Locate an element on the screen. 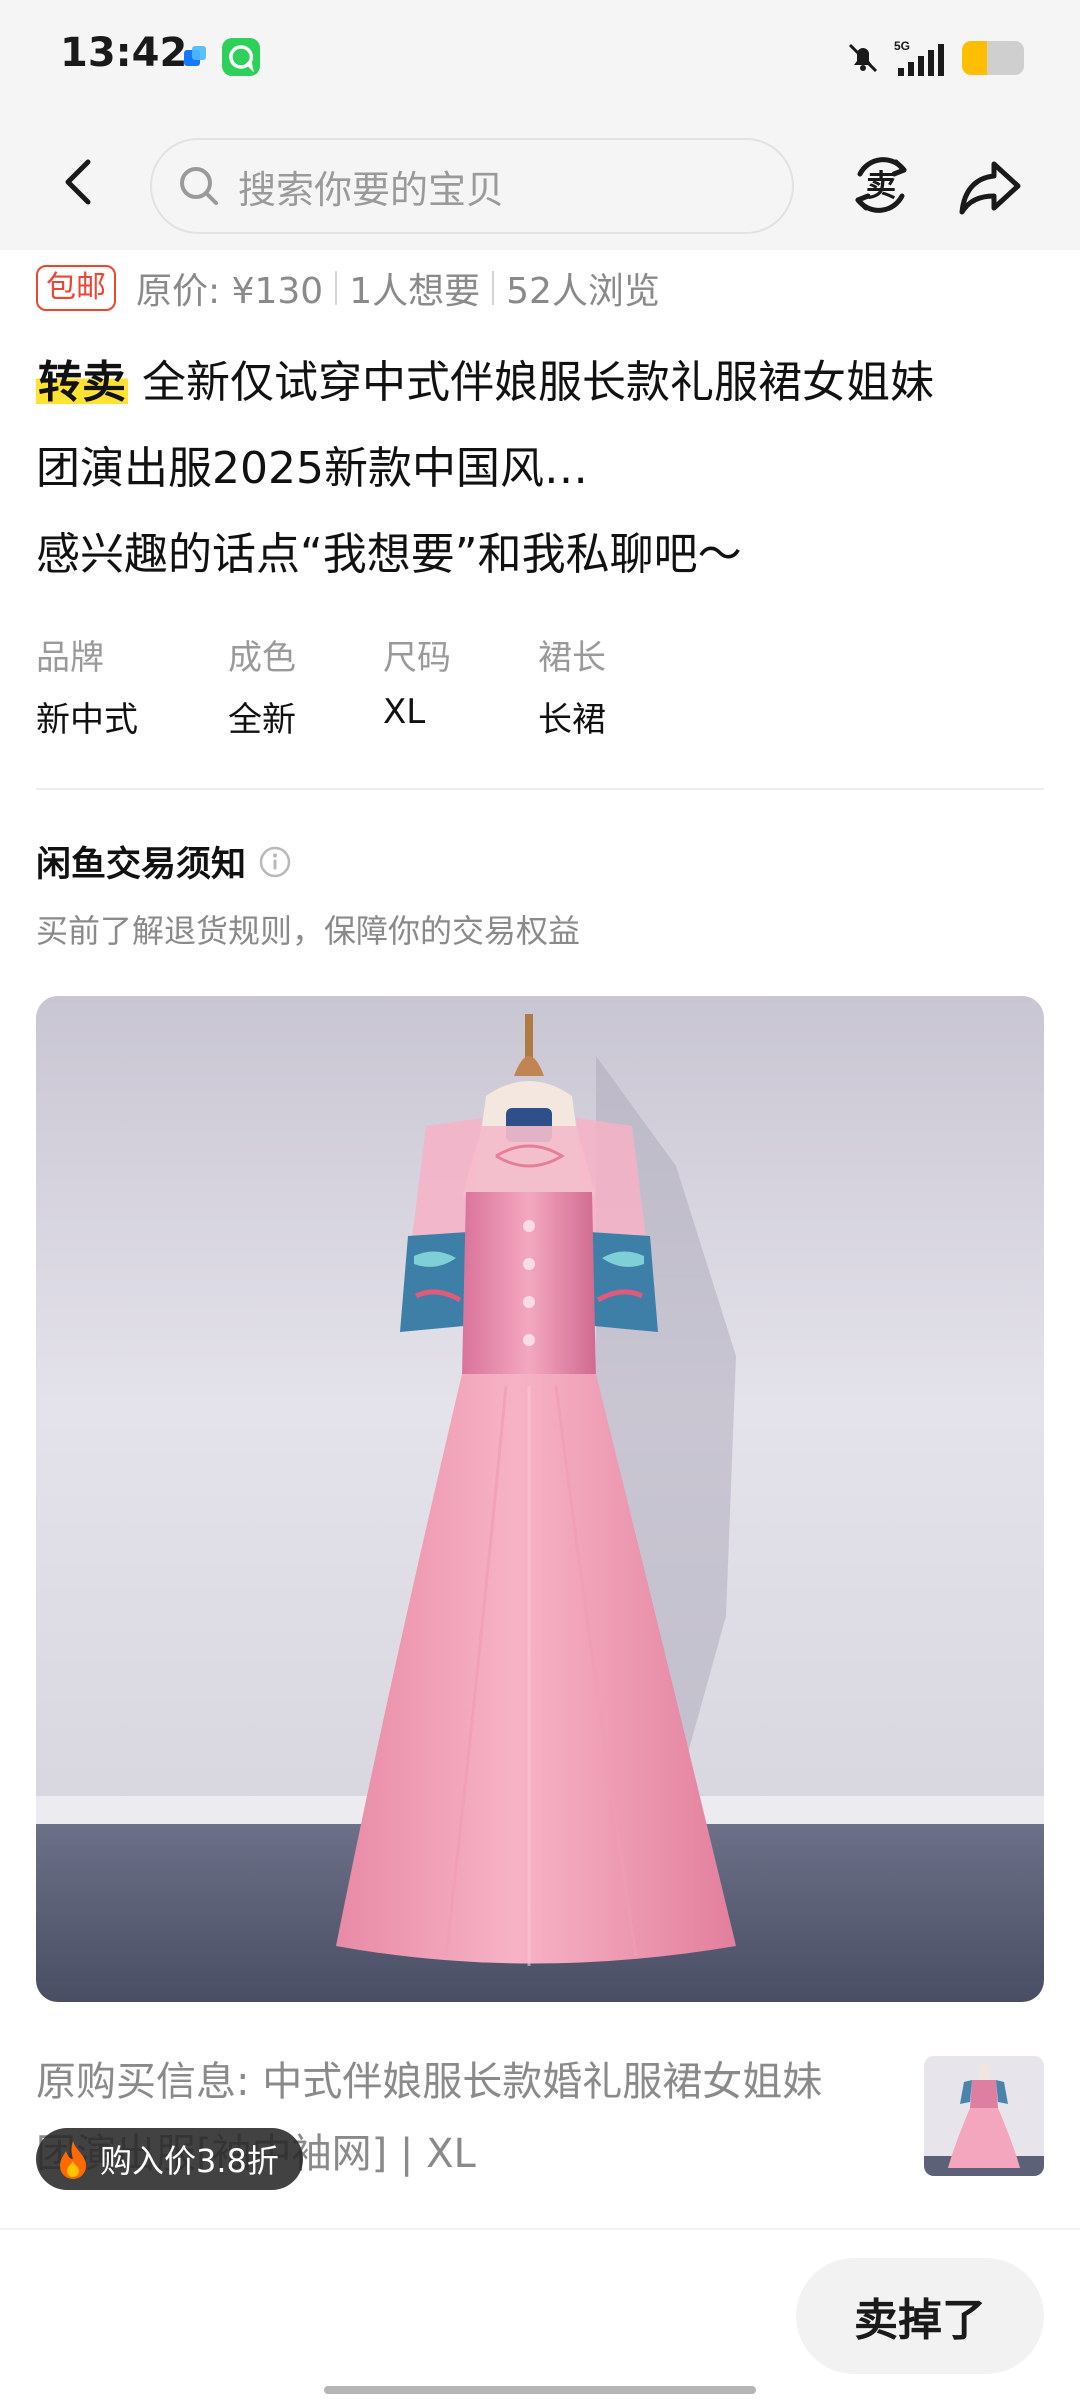 The image size is (1080, 2400). thumbnail-dress-image is located at coordinates (984, 2116).